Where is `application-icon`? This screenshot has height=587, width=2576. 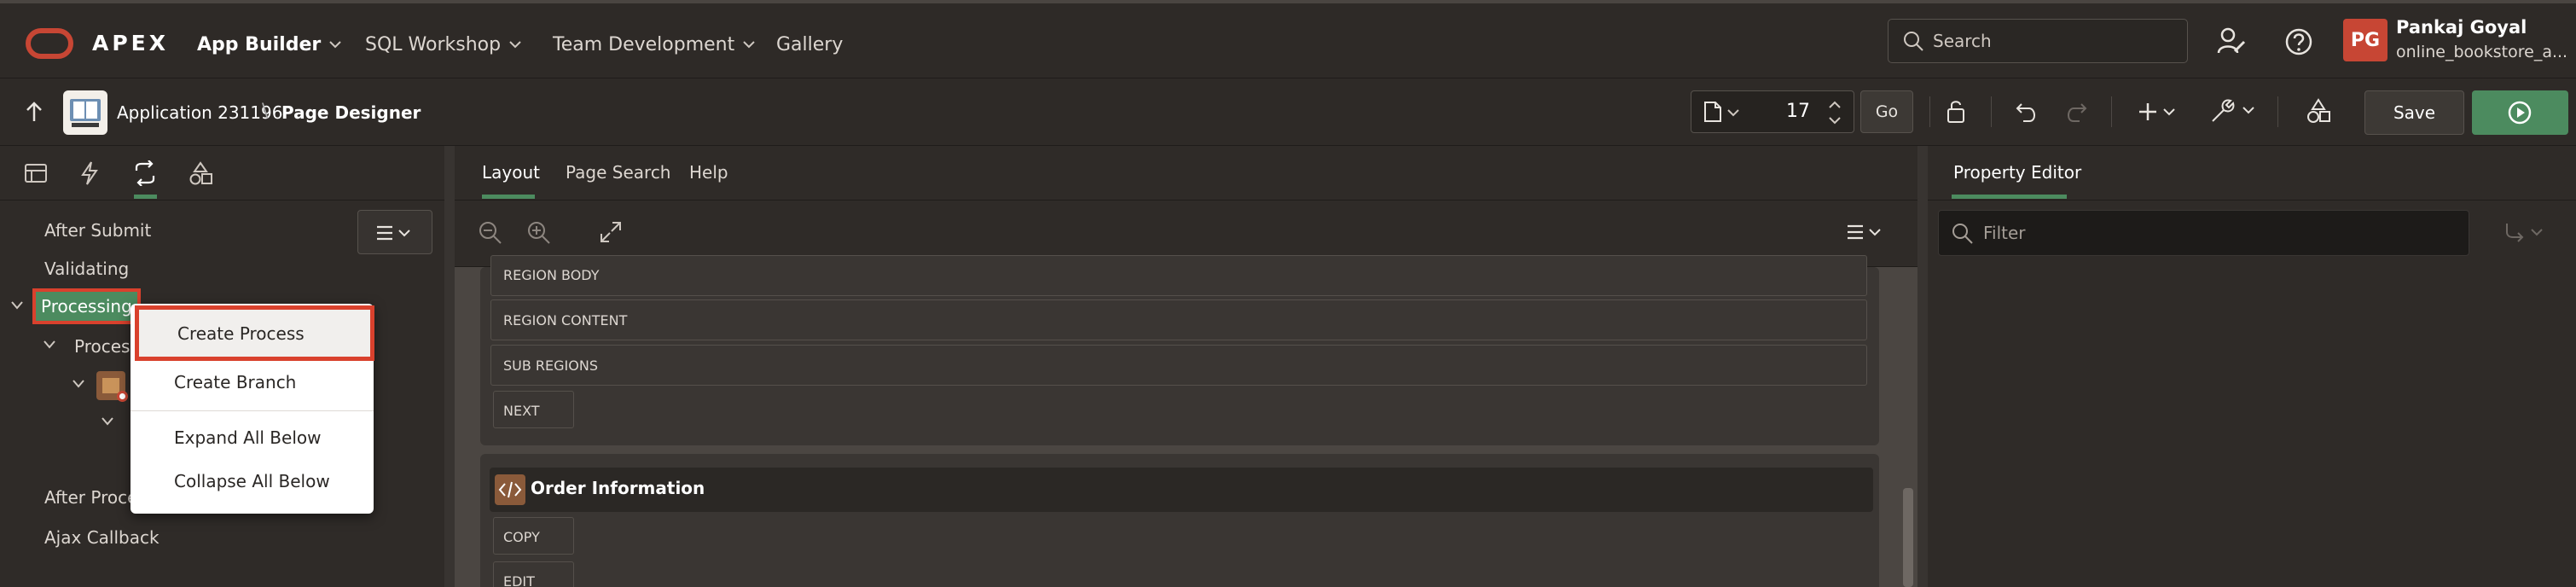
application-icon is located at coordinates (85, 112).